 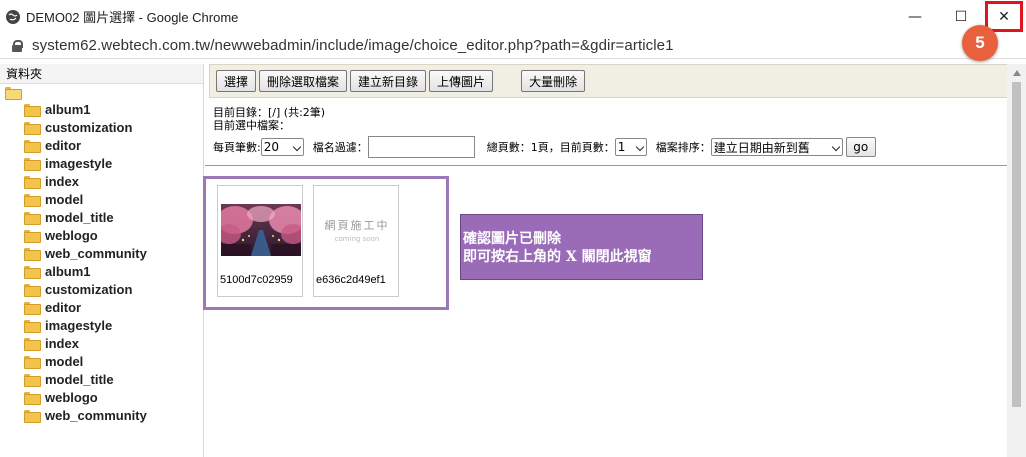 What do you see at coordinates (421, 147) in the screenshot?
I see `filename-filter-input` at bounding box center [421, 147].